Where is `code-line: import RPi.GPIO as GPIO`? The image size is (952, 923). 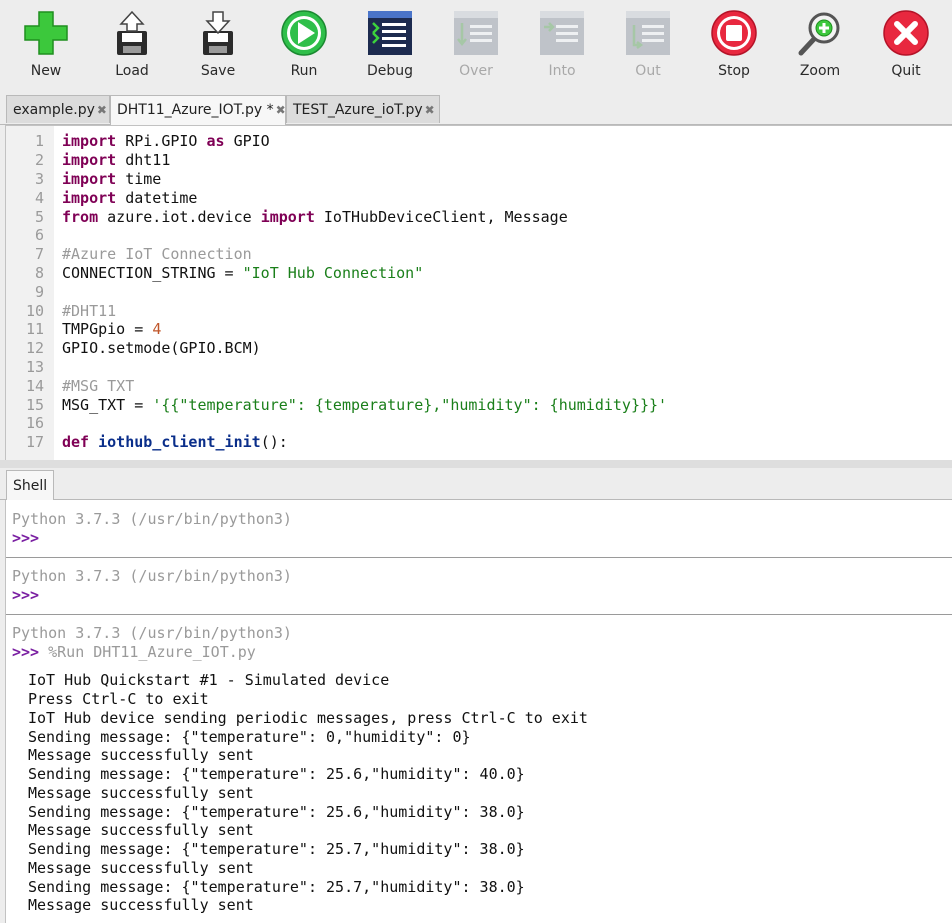
code-line: import RPi.GPIO as GPIO is located at coordinates (166, 141).